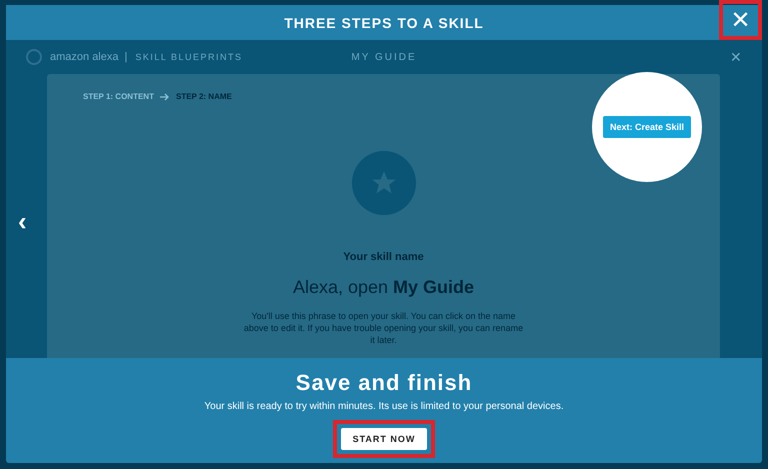  I want to click on arrow-icon, so click(165, 96).